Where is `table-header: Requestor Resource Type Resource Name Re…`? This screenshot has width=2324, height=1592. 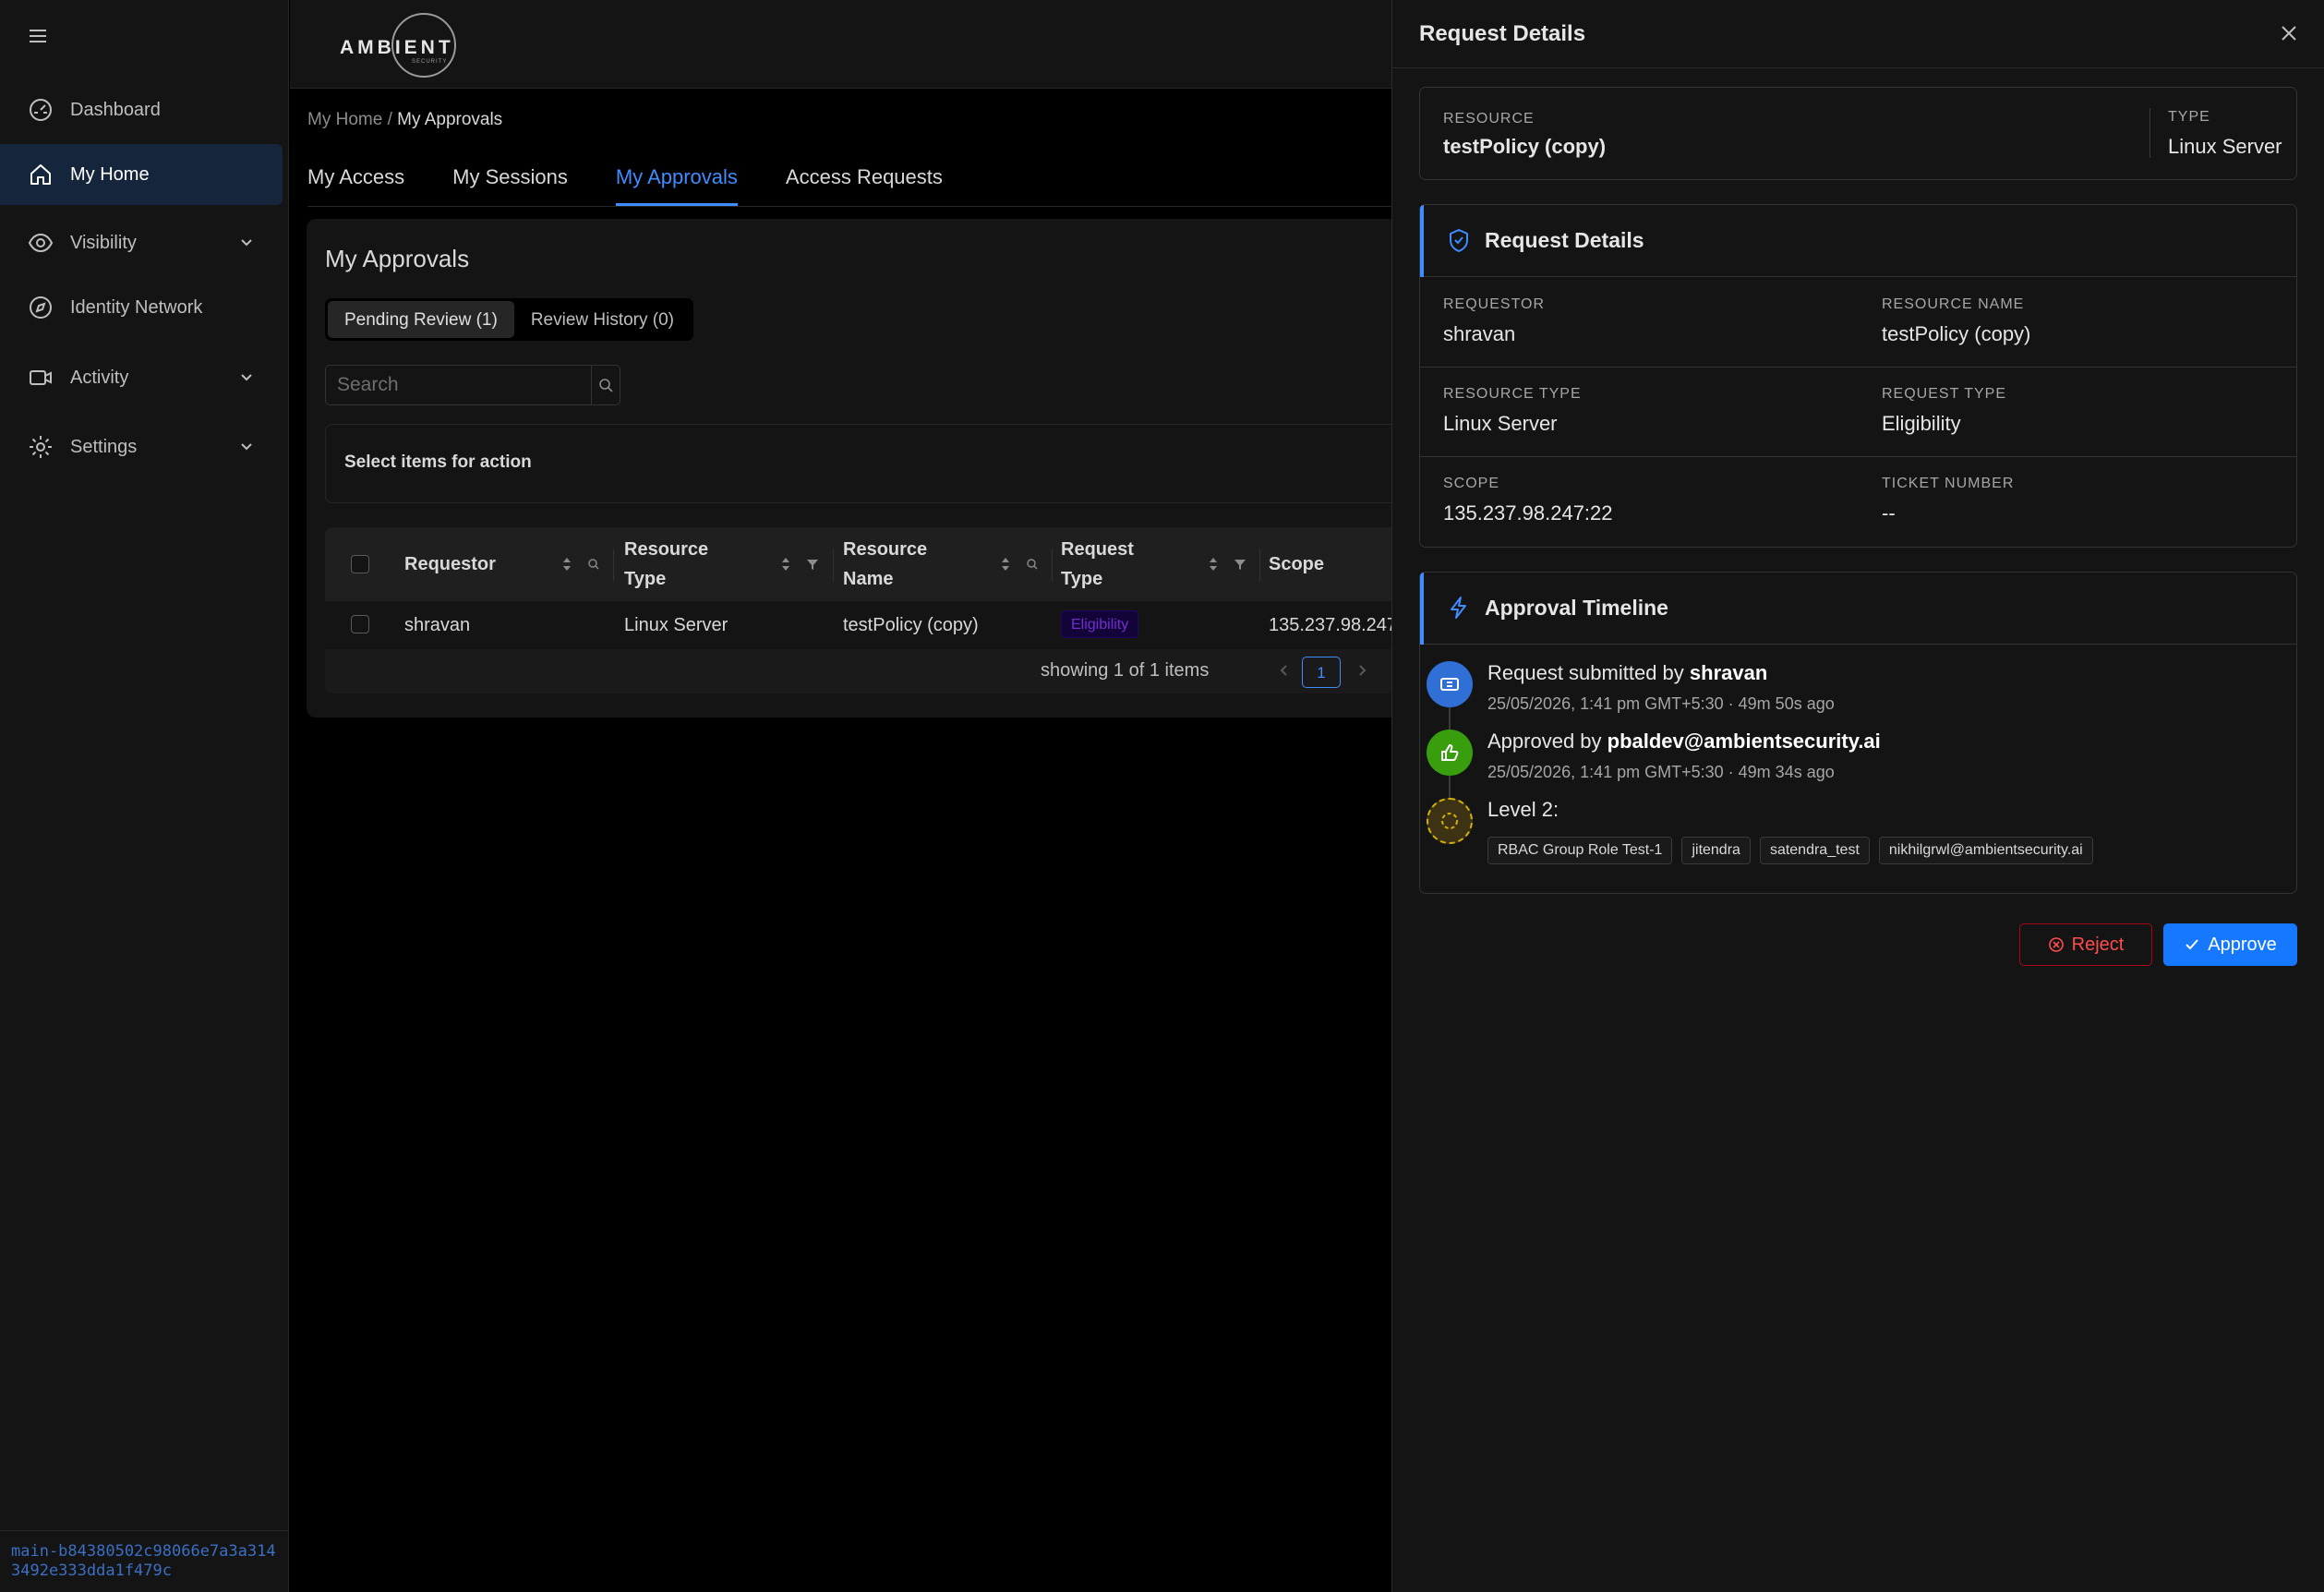
table-header: Requestor Resource Type Resource Name Re… is located at coordinates (925, 564).